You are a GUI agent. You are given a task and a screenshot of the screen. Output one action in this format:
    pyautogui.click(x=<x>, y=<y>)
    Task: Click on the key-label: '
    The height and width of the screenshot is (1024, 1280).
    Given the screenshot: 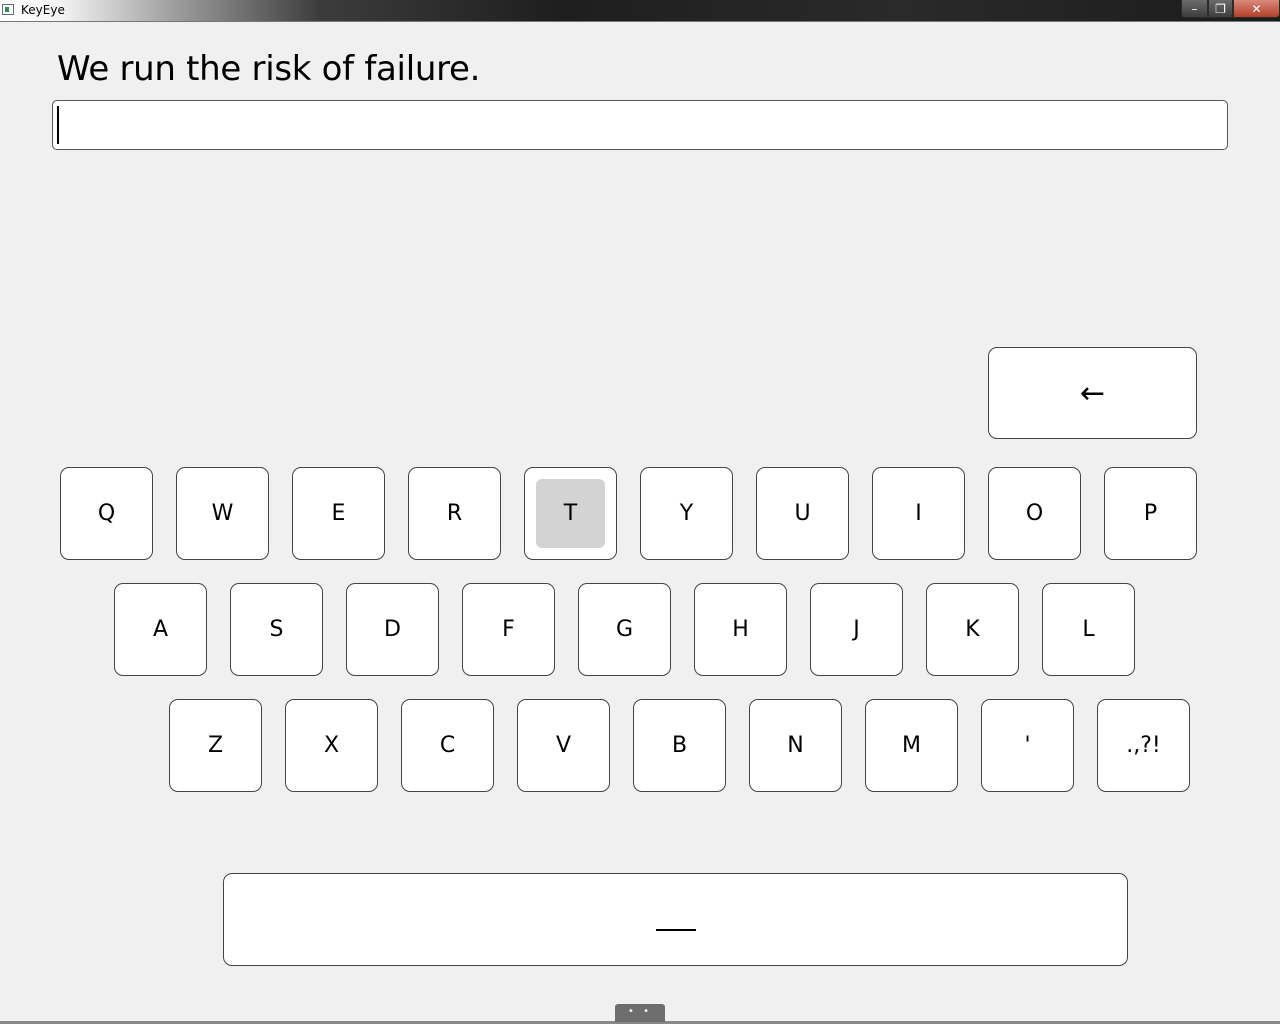 What is the action you would take?
    pyautogui.click(x=1027, y=745)
    